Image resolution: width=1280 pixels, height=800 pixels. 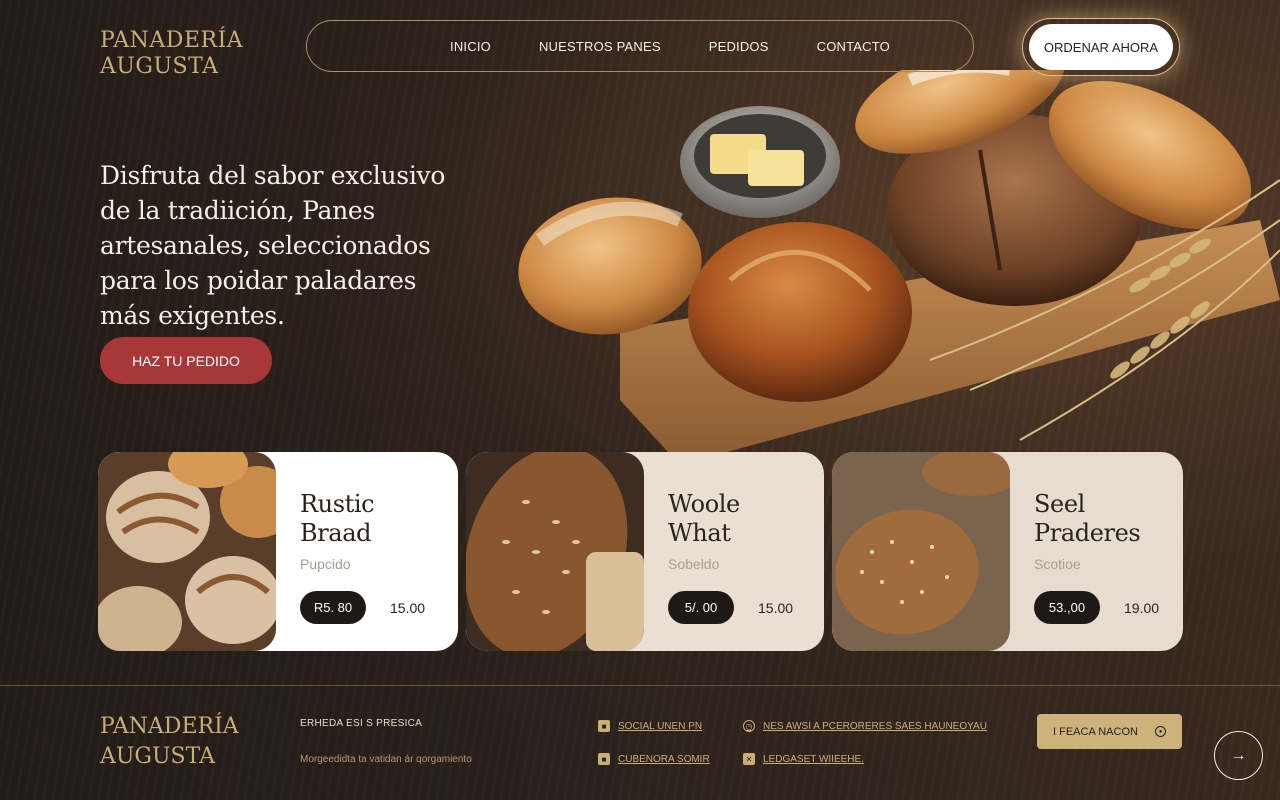 What do you see at coordinates (746, 519) in the screenshot?
I see `product-name: Woole What` at bounding box center [746, 519].